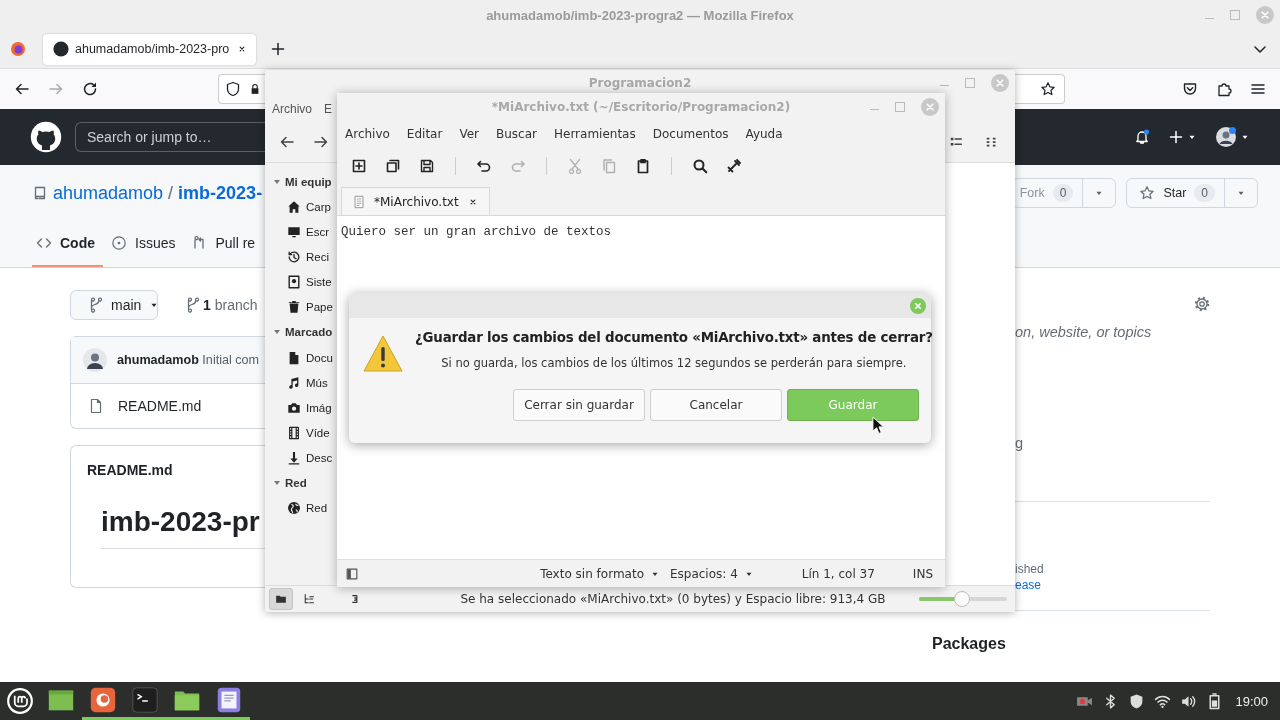 The image size is (1280, 720). I want to click on panel-icon, so click(355, 599).